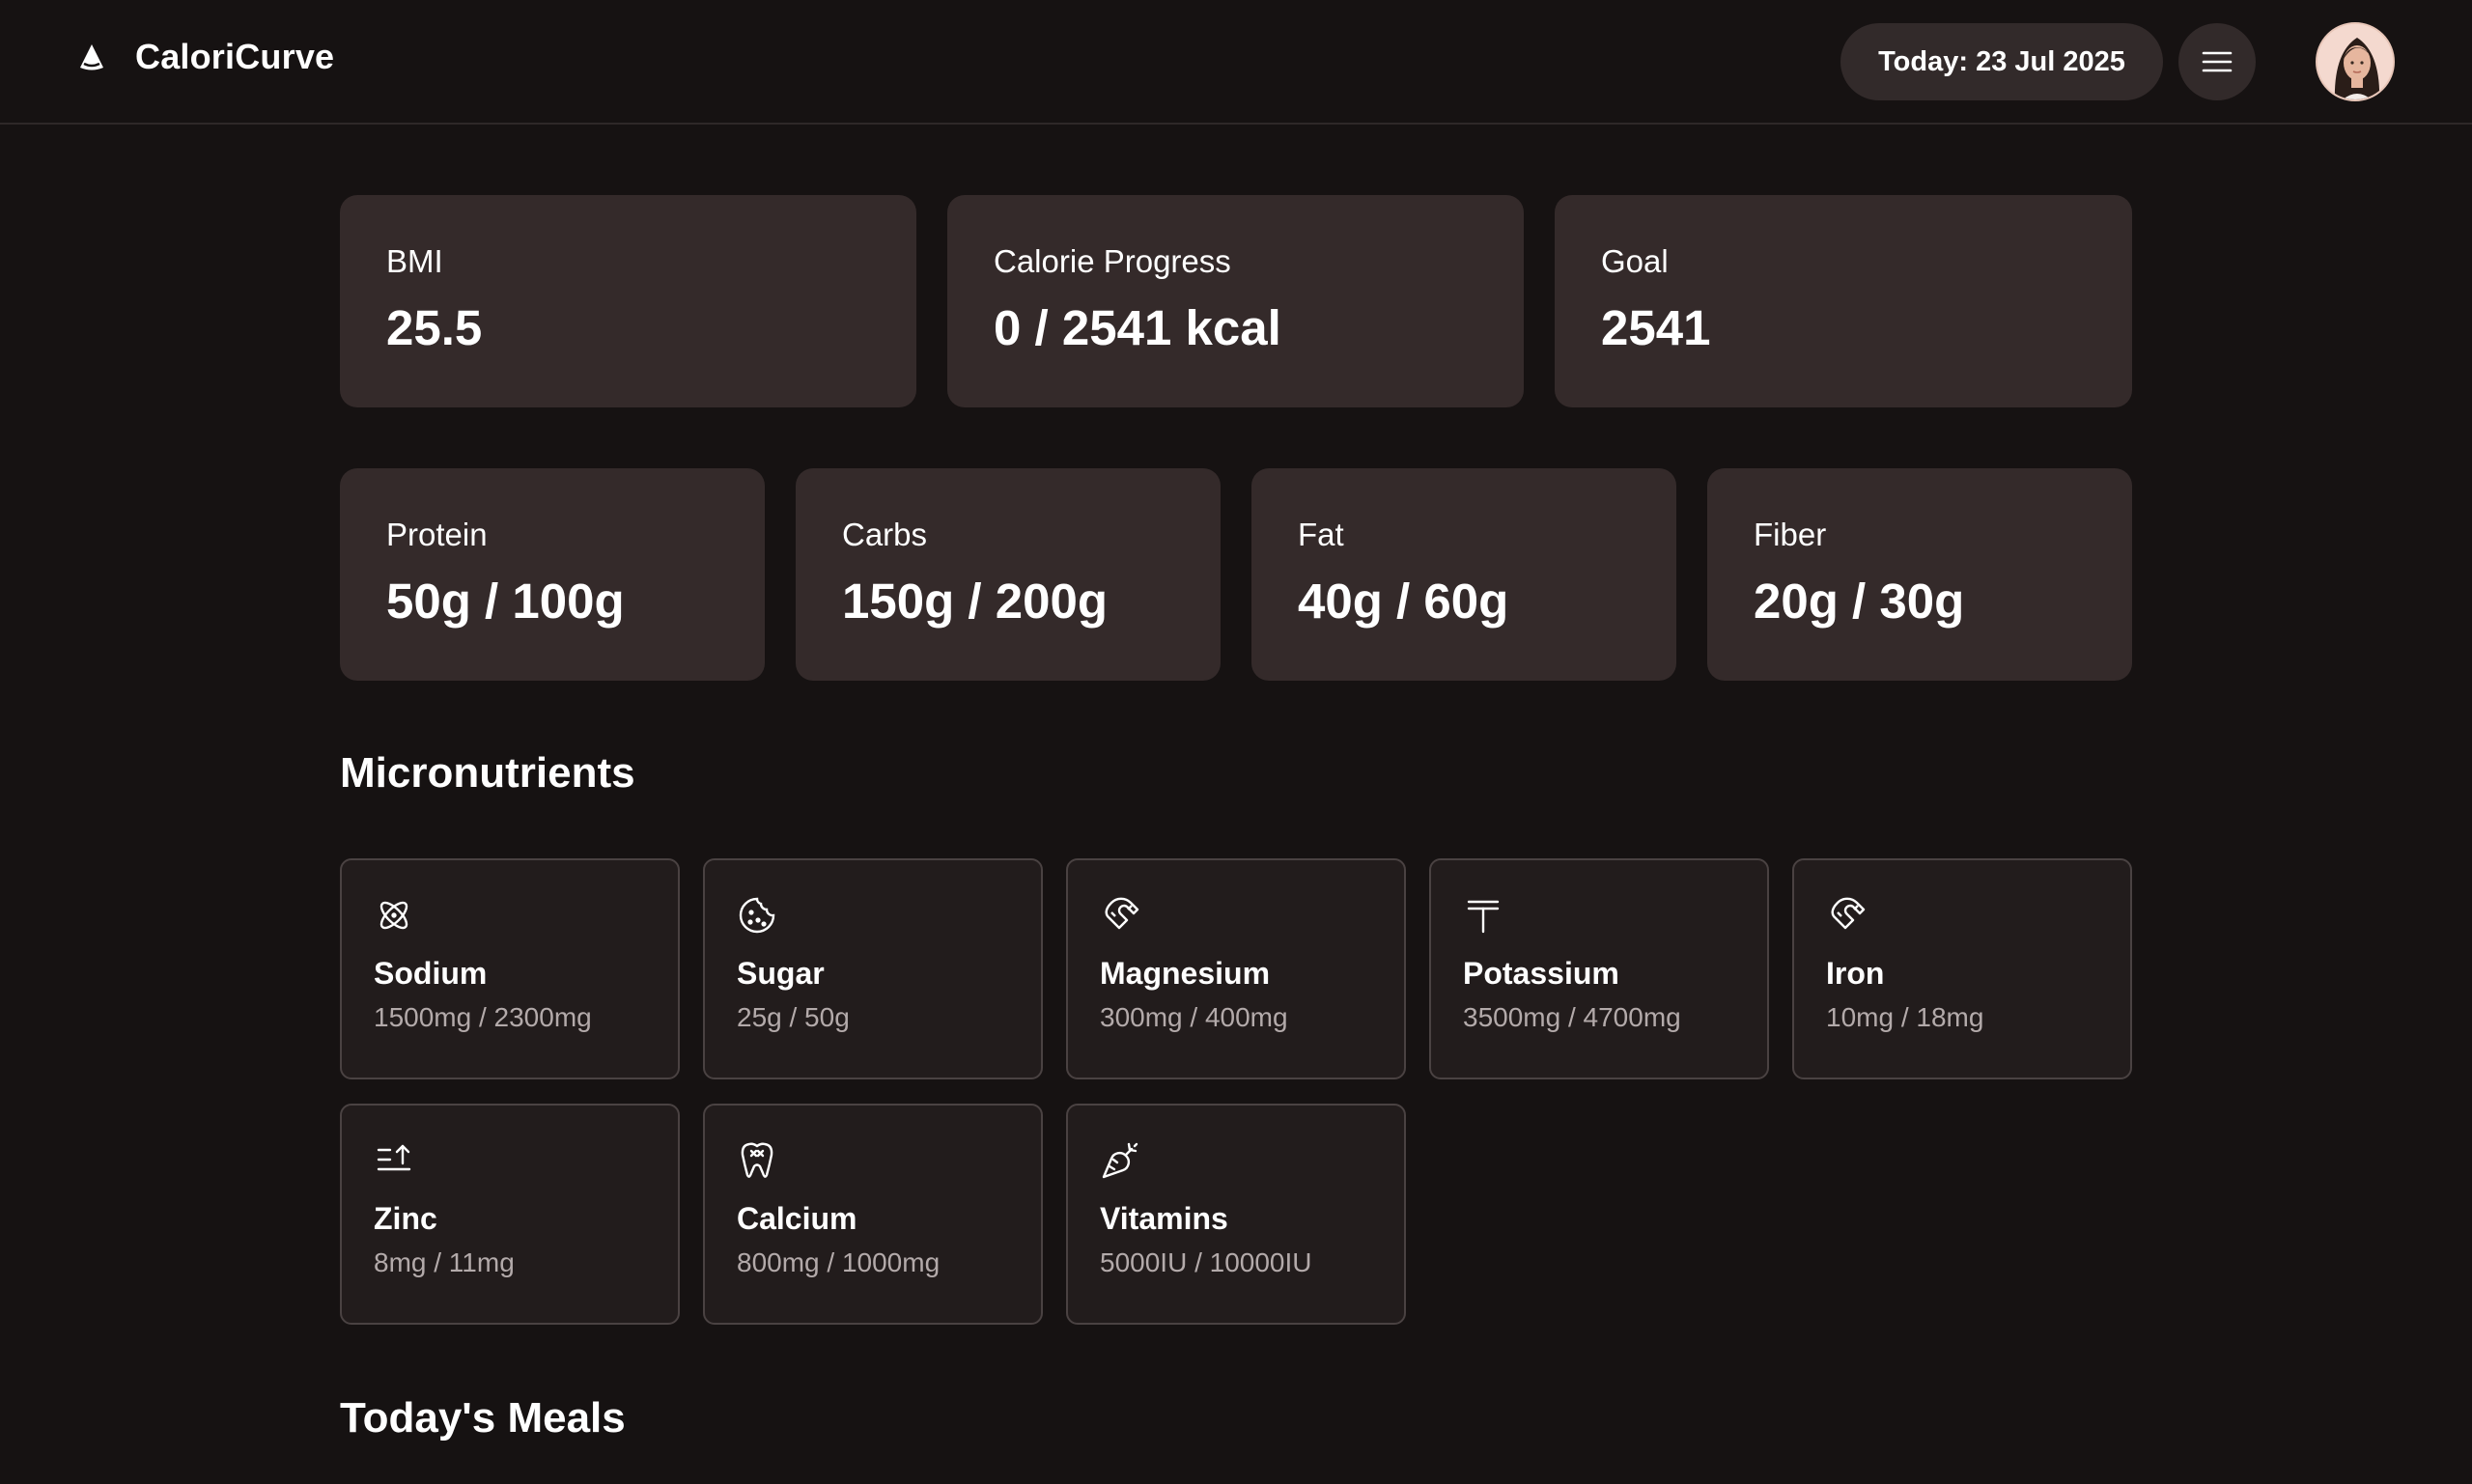 Image resolution: width=2472 pixels, height=1484 pixels. Describe the element at coordinates (1164, 1219) in the screenshot. I see `micronutrient-name: Vitamins` at that location.